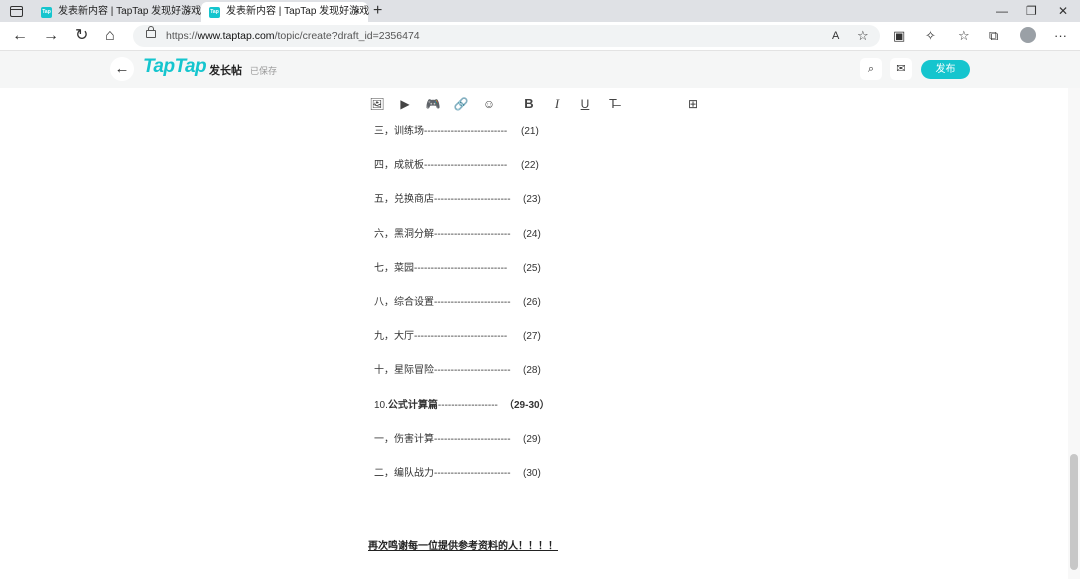 The width and height of the screenshot is (1080, 579). What do you see at coordinates (901, 69) in the screenshot?
I see `mail-button: ✉` at bounding box center [901, 69].